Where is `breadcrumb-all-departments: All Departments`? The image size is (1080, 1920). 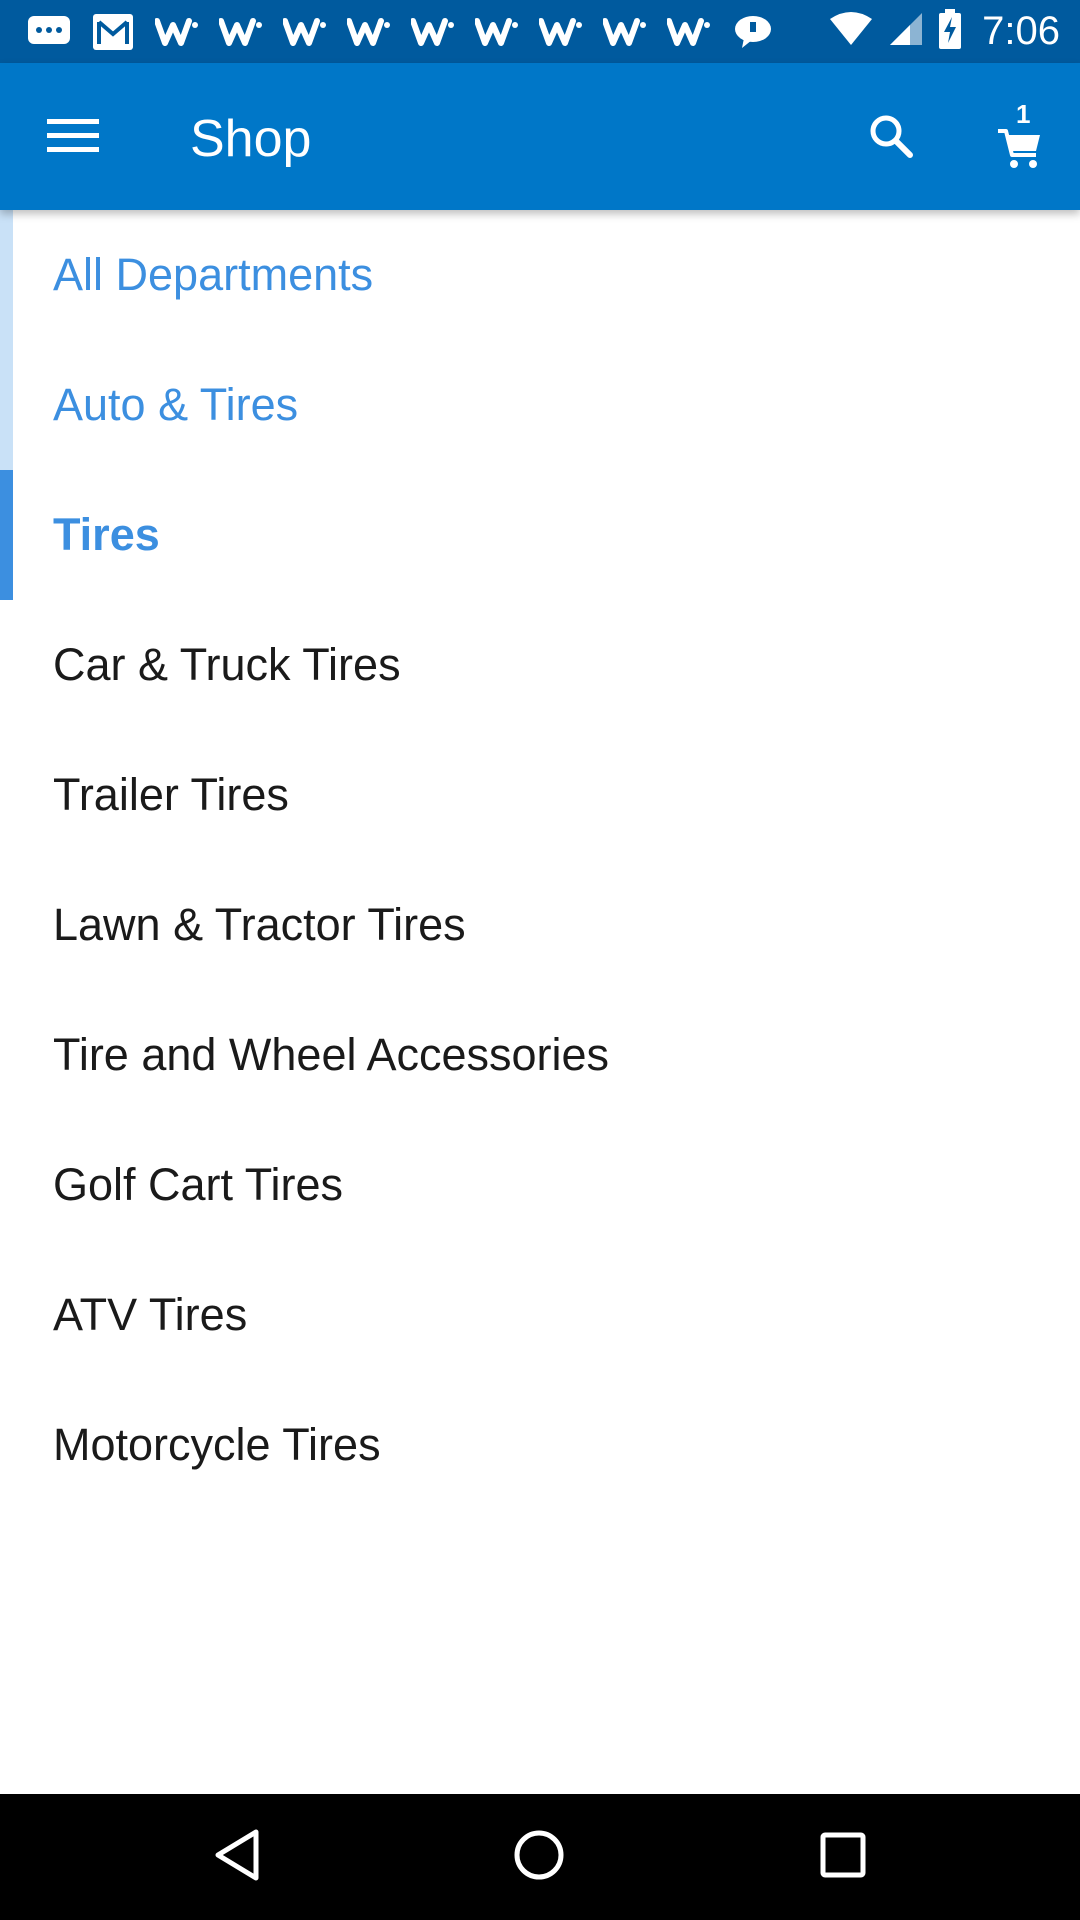 breadcrumb-all-departments: All Departments is located at coordinates (540, 275).